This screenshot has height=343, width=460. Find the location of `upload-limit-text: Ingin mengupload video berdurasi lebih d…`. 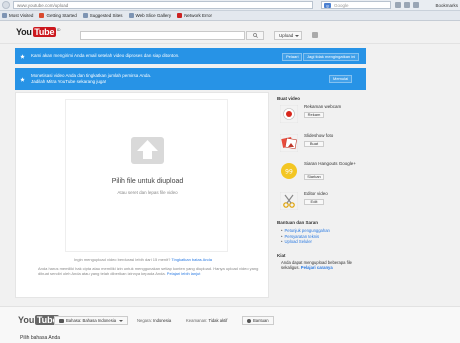

upload-limit-text: Ingin mengupload video berdurasi lebih d… is located at coordinates (122, 259).